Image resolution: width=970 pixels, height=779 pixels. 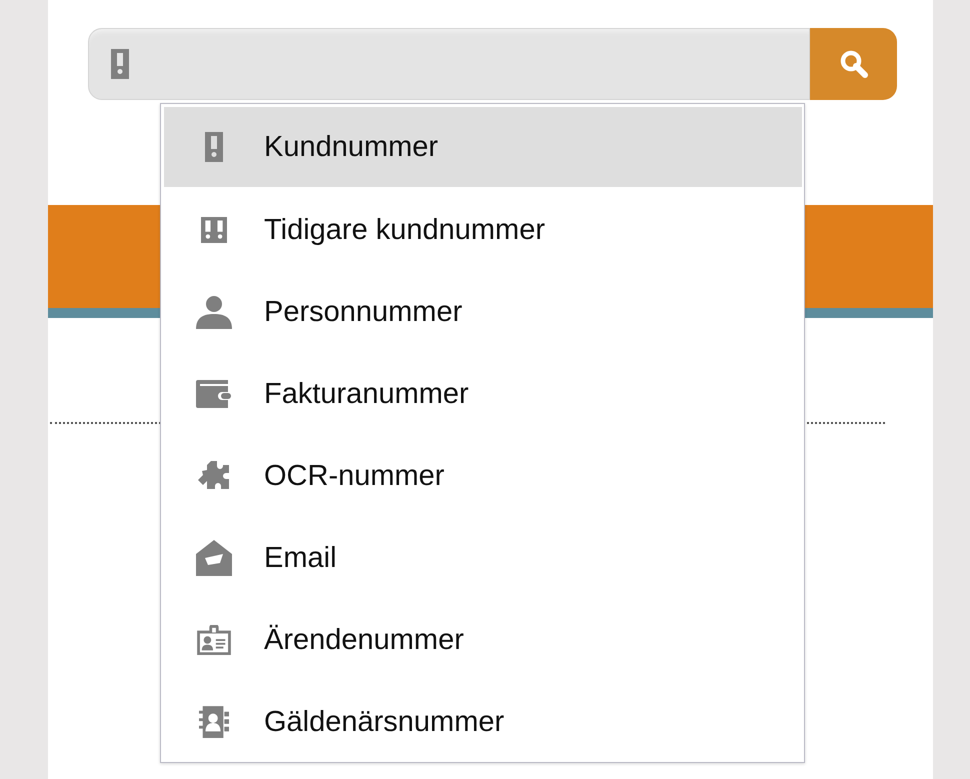 I want to click on id-badge-icon, so click(x=214, y=640).